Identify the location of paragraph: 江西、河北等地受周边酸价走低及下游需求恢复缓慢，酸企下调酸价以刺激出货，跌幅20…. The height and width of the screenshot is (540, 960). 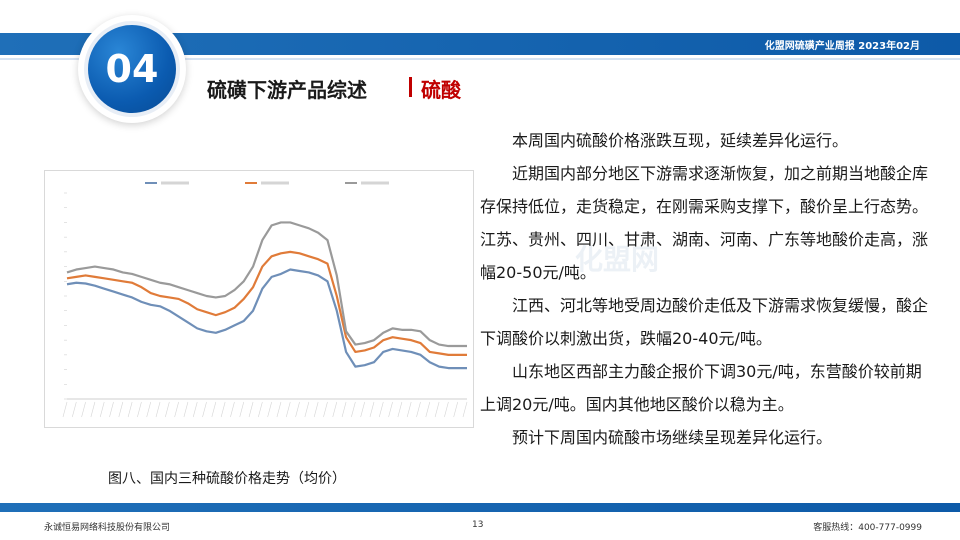
(704, 322).